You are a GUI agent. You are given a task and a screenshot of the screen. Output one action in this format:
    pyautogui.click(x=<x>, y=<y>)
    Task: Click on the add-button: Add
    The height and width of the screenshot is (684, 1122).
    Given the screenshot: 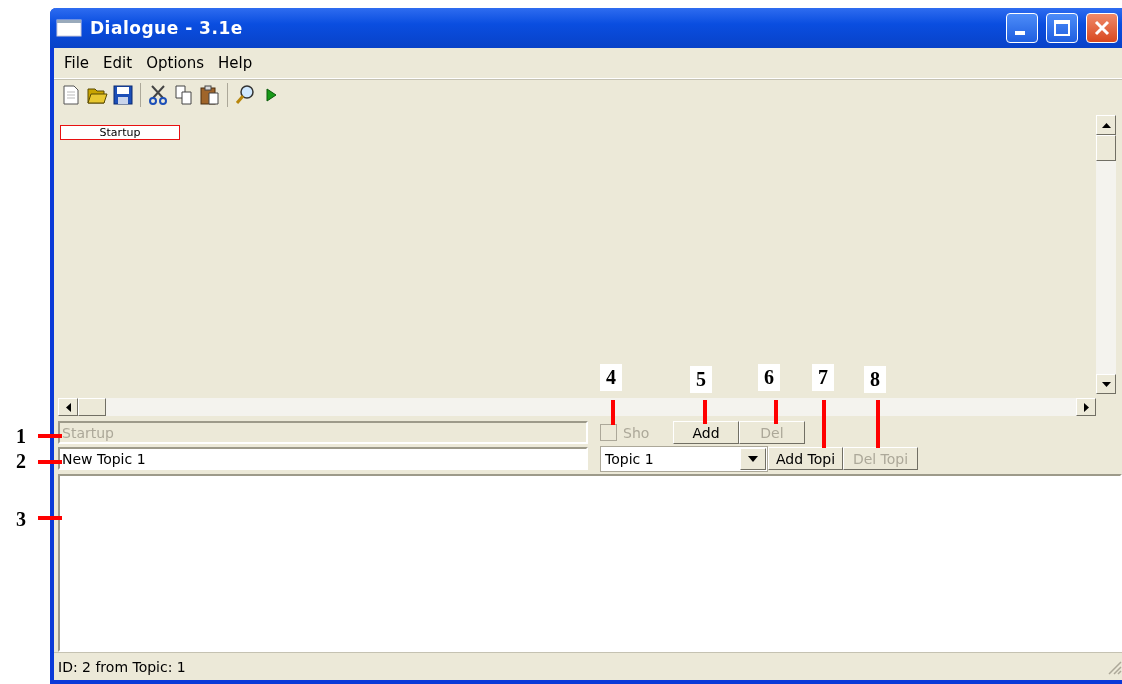 What is the action you would take?
    pyautogui.click(x=706, y=432)
    